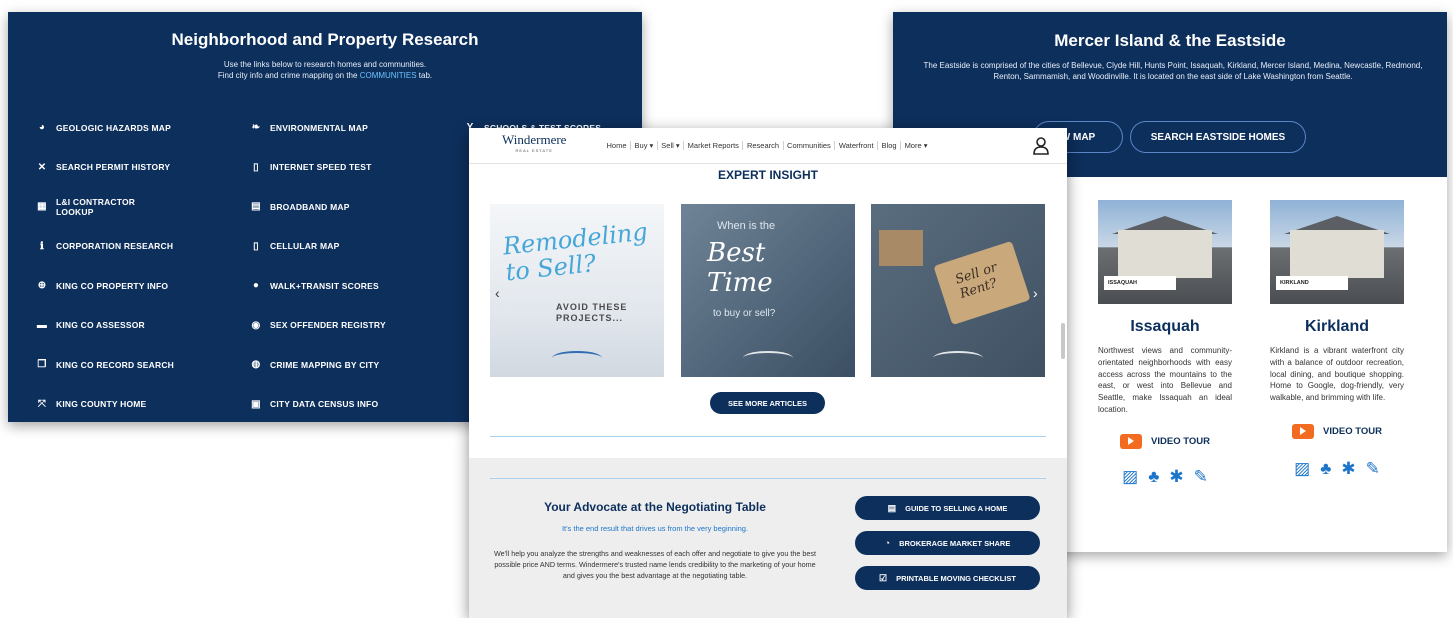  Describe the element at coordinates (947, 508) in the screenshot. I see `guide-to-selling-button: ▤ GUIDE TO SELLING A HOME` at that location.